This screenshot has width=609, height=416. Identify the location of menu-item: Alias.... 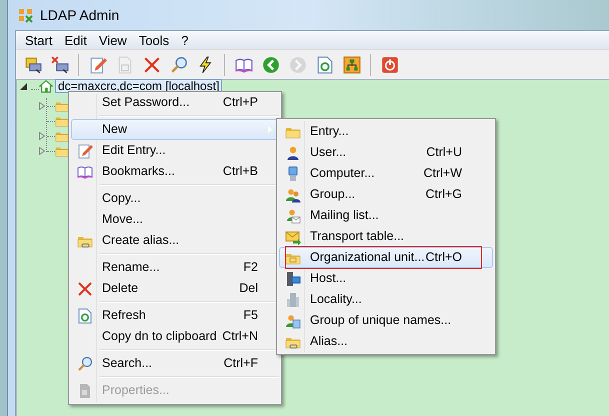
(386, 341).